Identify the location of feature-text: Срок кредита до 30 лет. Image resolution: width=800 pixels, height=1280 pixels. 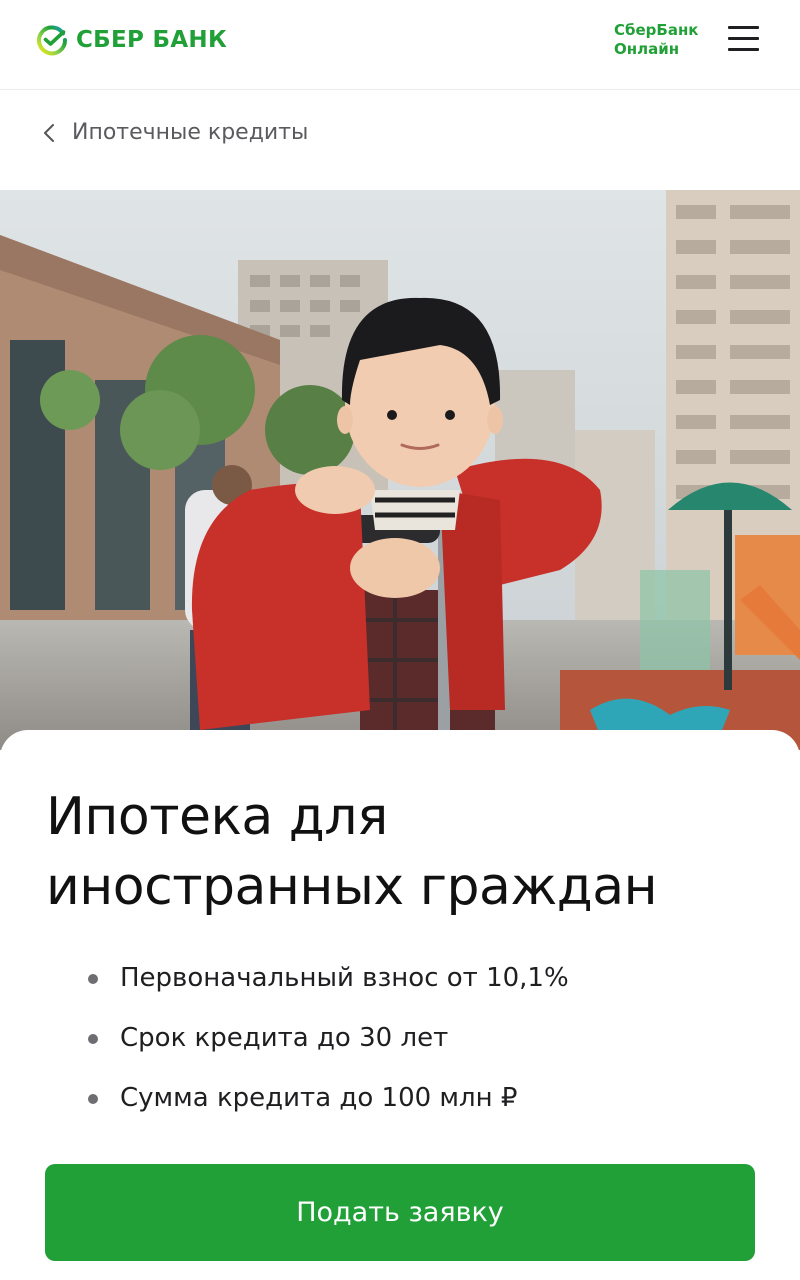
(284, 1038).